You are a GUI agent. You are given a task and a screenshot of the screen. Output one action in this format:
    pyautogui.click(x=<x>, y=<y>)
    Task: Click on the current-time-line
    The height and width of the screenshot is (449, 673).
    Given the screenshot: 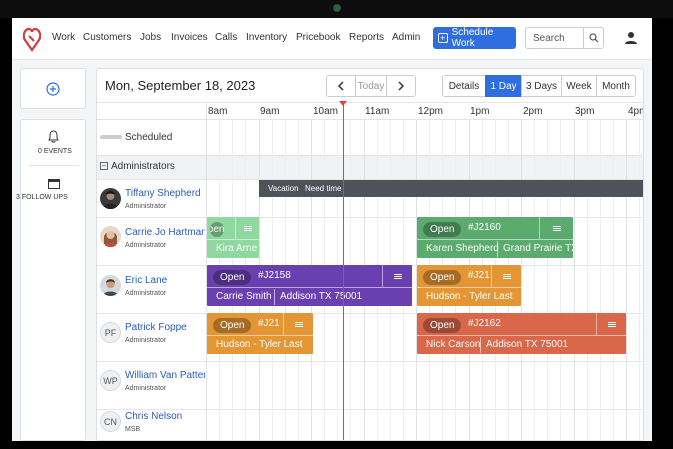 What is the action you would take?
    pyautogui.click(x=343, y=271)
    